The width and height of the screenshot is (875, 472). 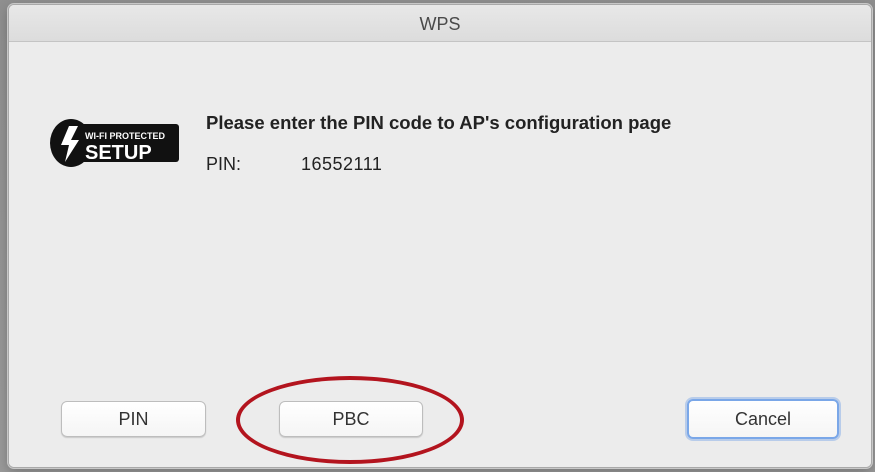 I want to click on title-bar: WPS, so click(x=440, y=23).